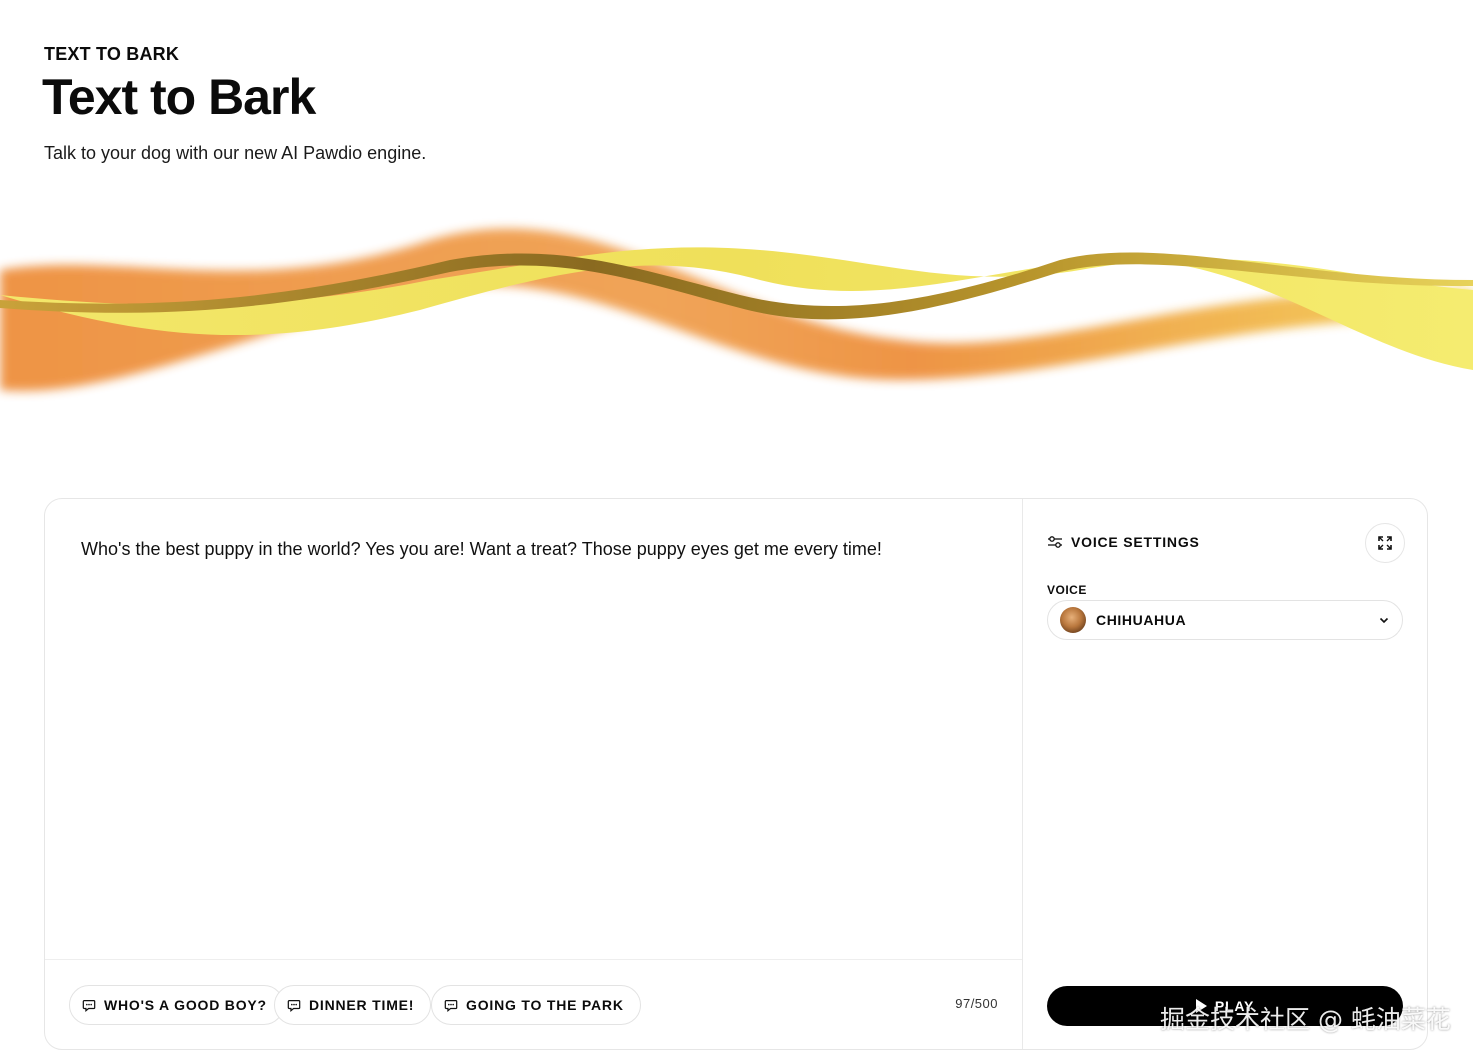 Image resolution: width=1473 pixels, height=1058 pixels. What do you see at coordinates (185, 1005) in the screenshot?
I see `suggestion-label: WHO'S A GOOD BOY?` at bounding box center [185, 1005].